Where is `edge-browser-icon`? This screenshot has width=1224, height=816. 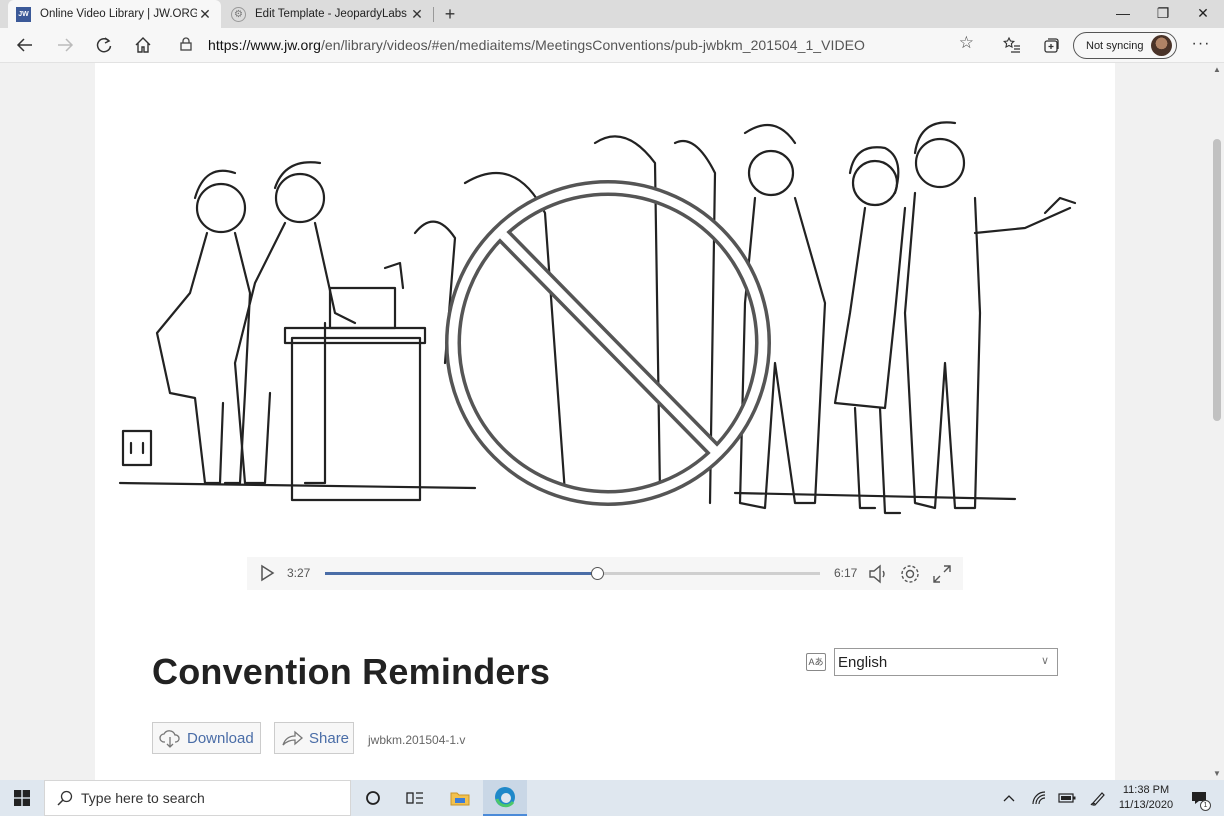 edge-browser-icon is located at coordinates (505, 797).